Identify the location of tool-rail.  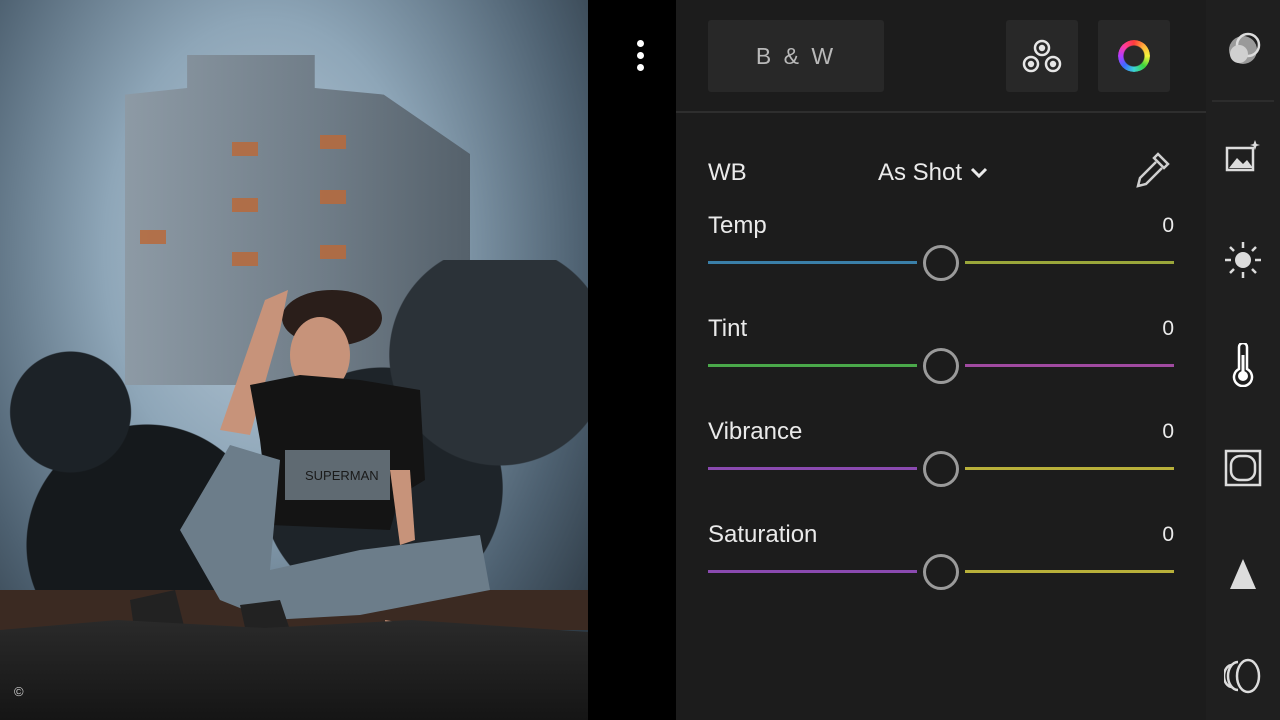
(1243, 360).